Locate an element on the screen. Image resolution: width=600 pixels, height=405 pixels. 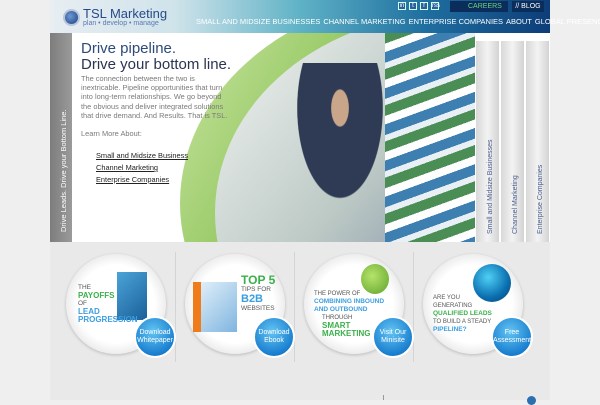
card-text: TOP 5 is located at coordinates (258, 280).